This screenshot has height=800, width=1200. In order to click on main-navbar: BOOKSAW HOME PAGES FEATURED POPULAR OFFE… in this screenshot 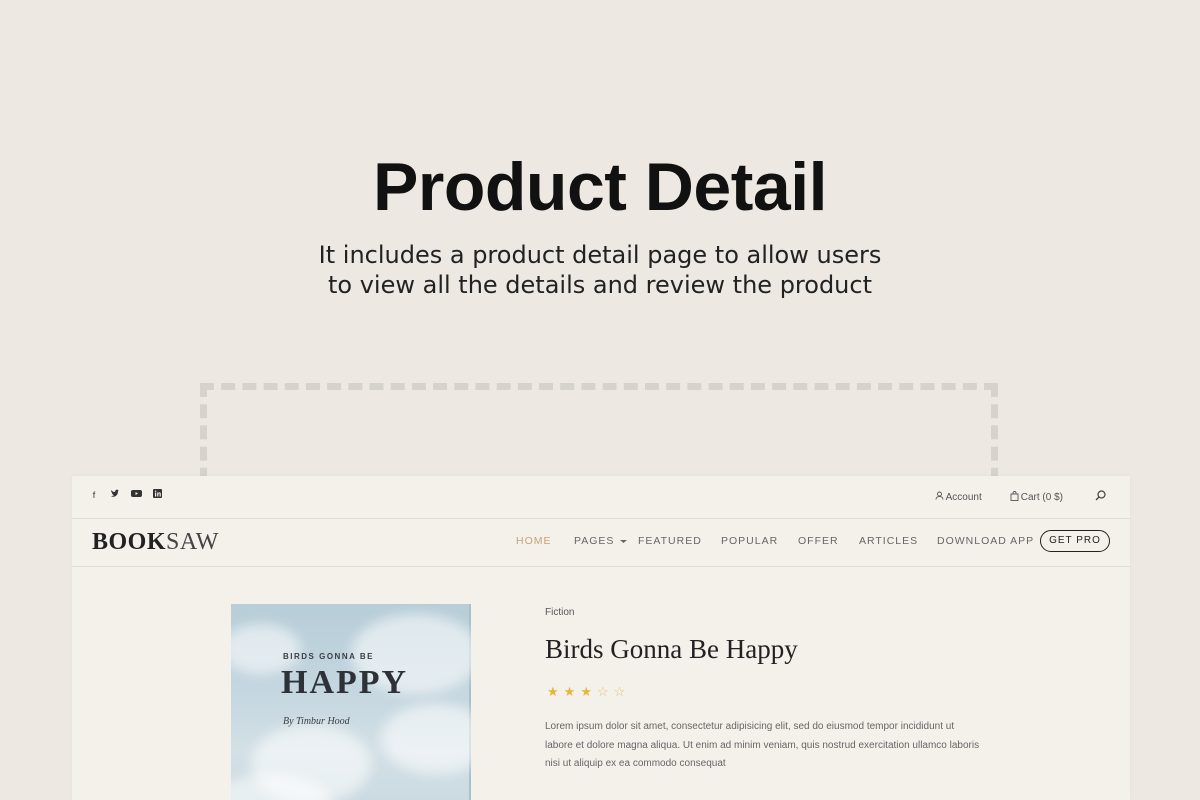, I will do `click(601, 543)`.